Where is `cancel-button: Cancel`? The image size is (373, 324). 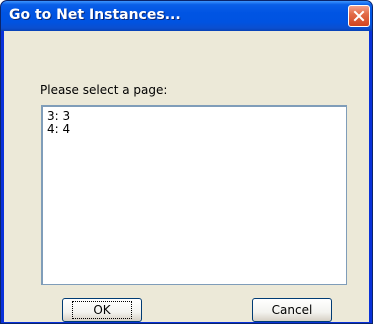 cancel-button: Cancel is located at coordinates (292, 310).